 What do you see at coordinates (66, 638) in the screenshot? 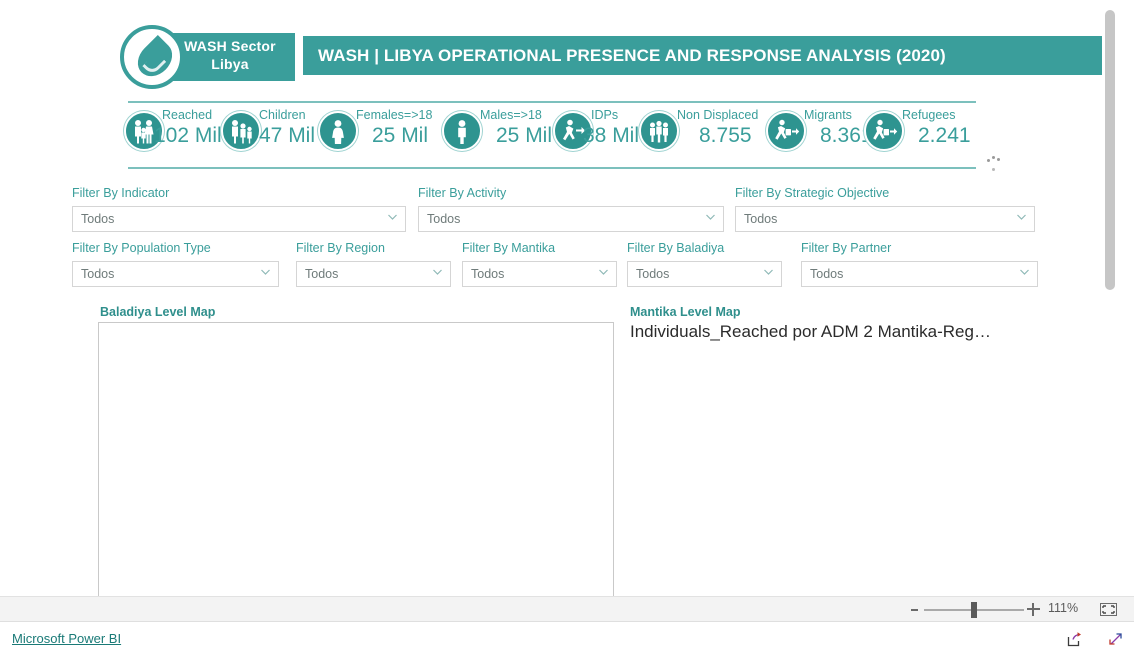
I see `power-bi-link: Microsoft Power BI` at bounding box center [66, 638].